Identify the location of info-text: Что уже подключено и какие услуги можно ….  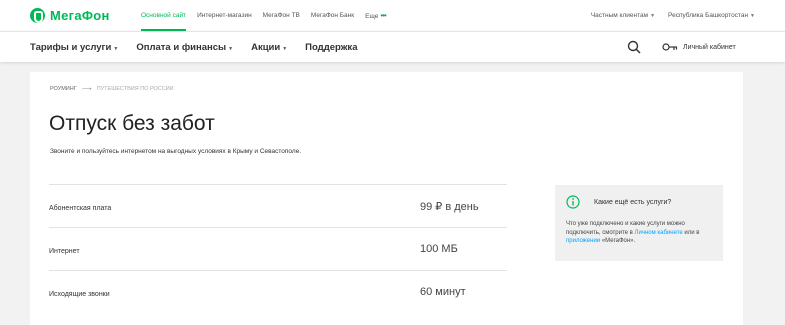
(642, 233).